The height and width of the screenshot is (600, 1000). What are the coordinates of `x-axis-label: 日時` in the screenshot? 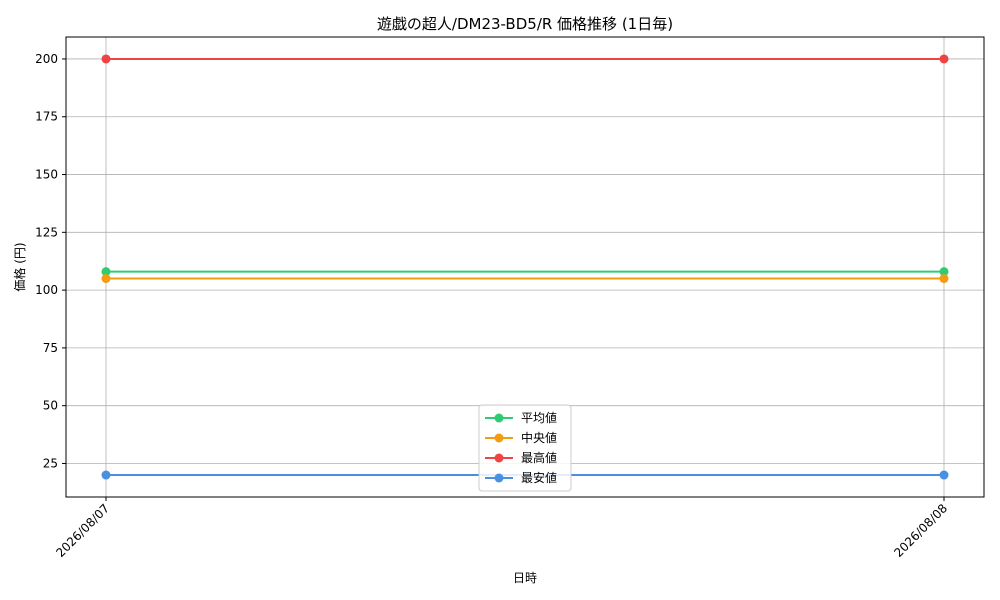 It's located at (525, 578).